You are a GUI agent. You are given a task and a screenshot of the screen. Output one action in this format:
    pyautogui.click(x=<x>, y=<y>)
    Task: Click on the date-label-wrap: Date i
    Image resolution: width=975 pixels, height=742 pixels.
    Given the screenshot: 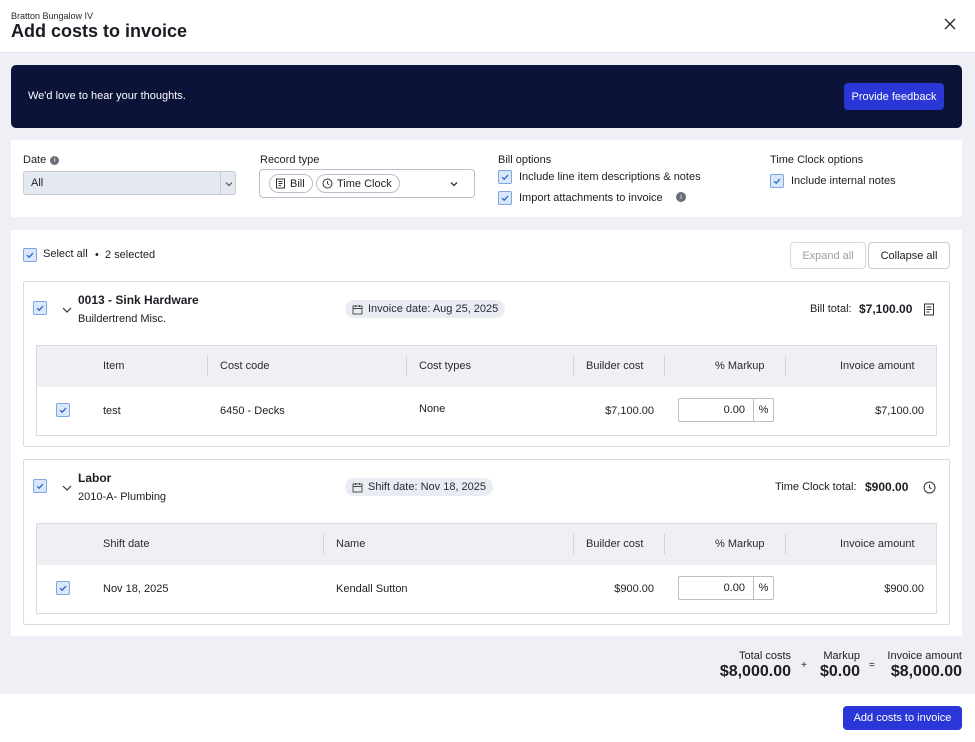 What is the action you would take?
    pyautogui.click(x=41, y=160)
    